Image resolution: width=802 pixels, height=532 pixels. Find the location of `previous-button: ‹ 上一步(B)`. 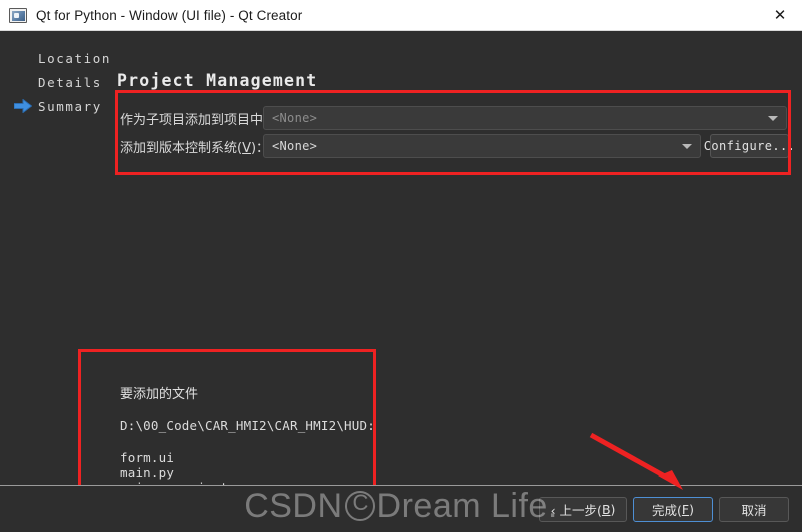

previous-button: ‹ 上一步(B) is located at coordinates (583, 509).